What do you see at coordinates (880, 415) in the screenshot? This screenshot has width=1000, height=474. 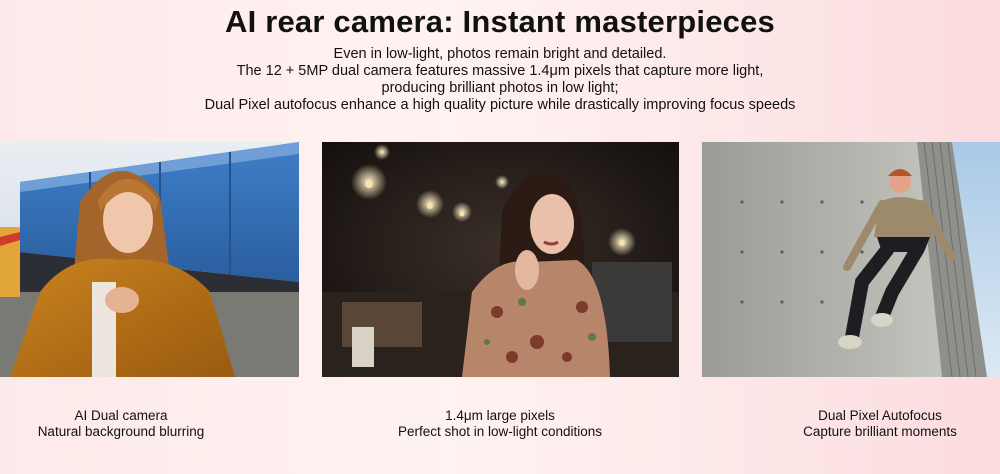 I see `caption-title: Dual Pixel Autofocus` at bounding box center [880, 415].